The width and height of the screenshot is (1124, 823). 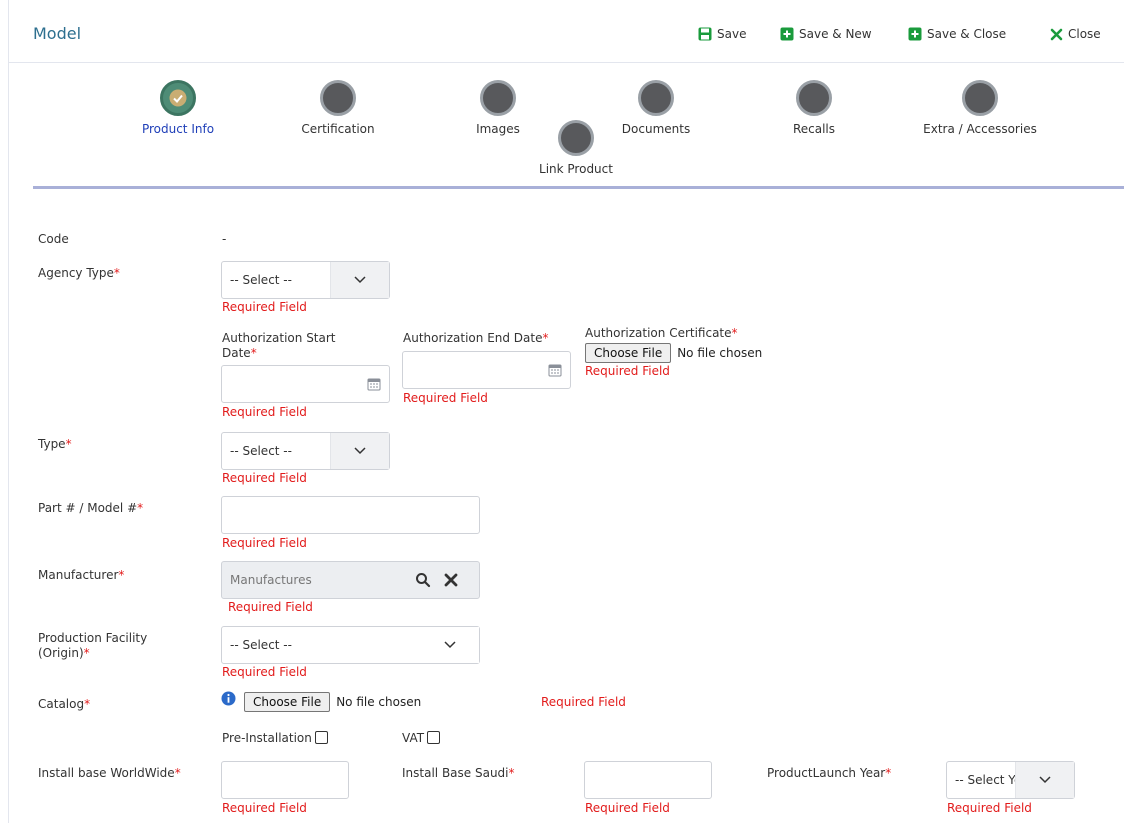 What do you see at coordinates (379, 702) in the screenshot?
I see `no-file-text: No file chosen` at bounding box center [379, 702].